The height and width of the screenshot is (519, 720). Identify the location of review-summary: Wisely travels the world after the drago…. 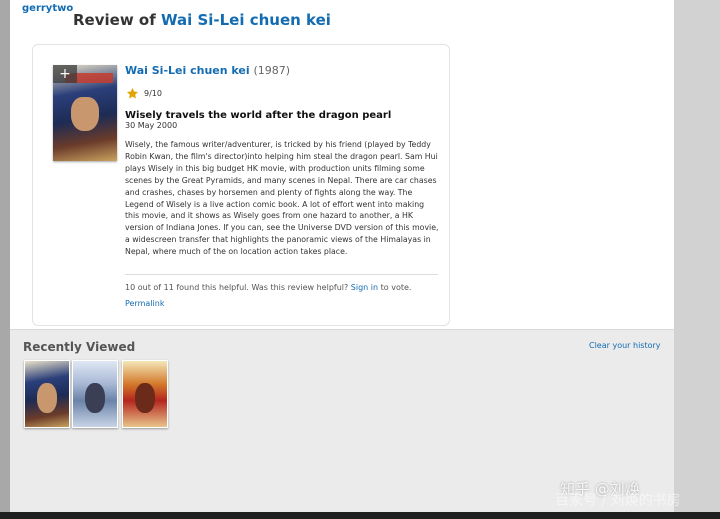
(258, 115).